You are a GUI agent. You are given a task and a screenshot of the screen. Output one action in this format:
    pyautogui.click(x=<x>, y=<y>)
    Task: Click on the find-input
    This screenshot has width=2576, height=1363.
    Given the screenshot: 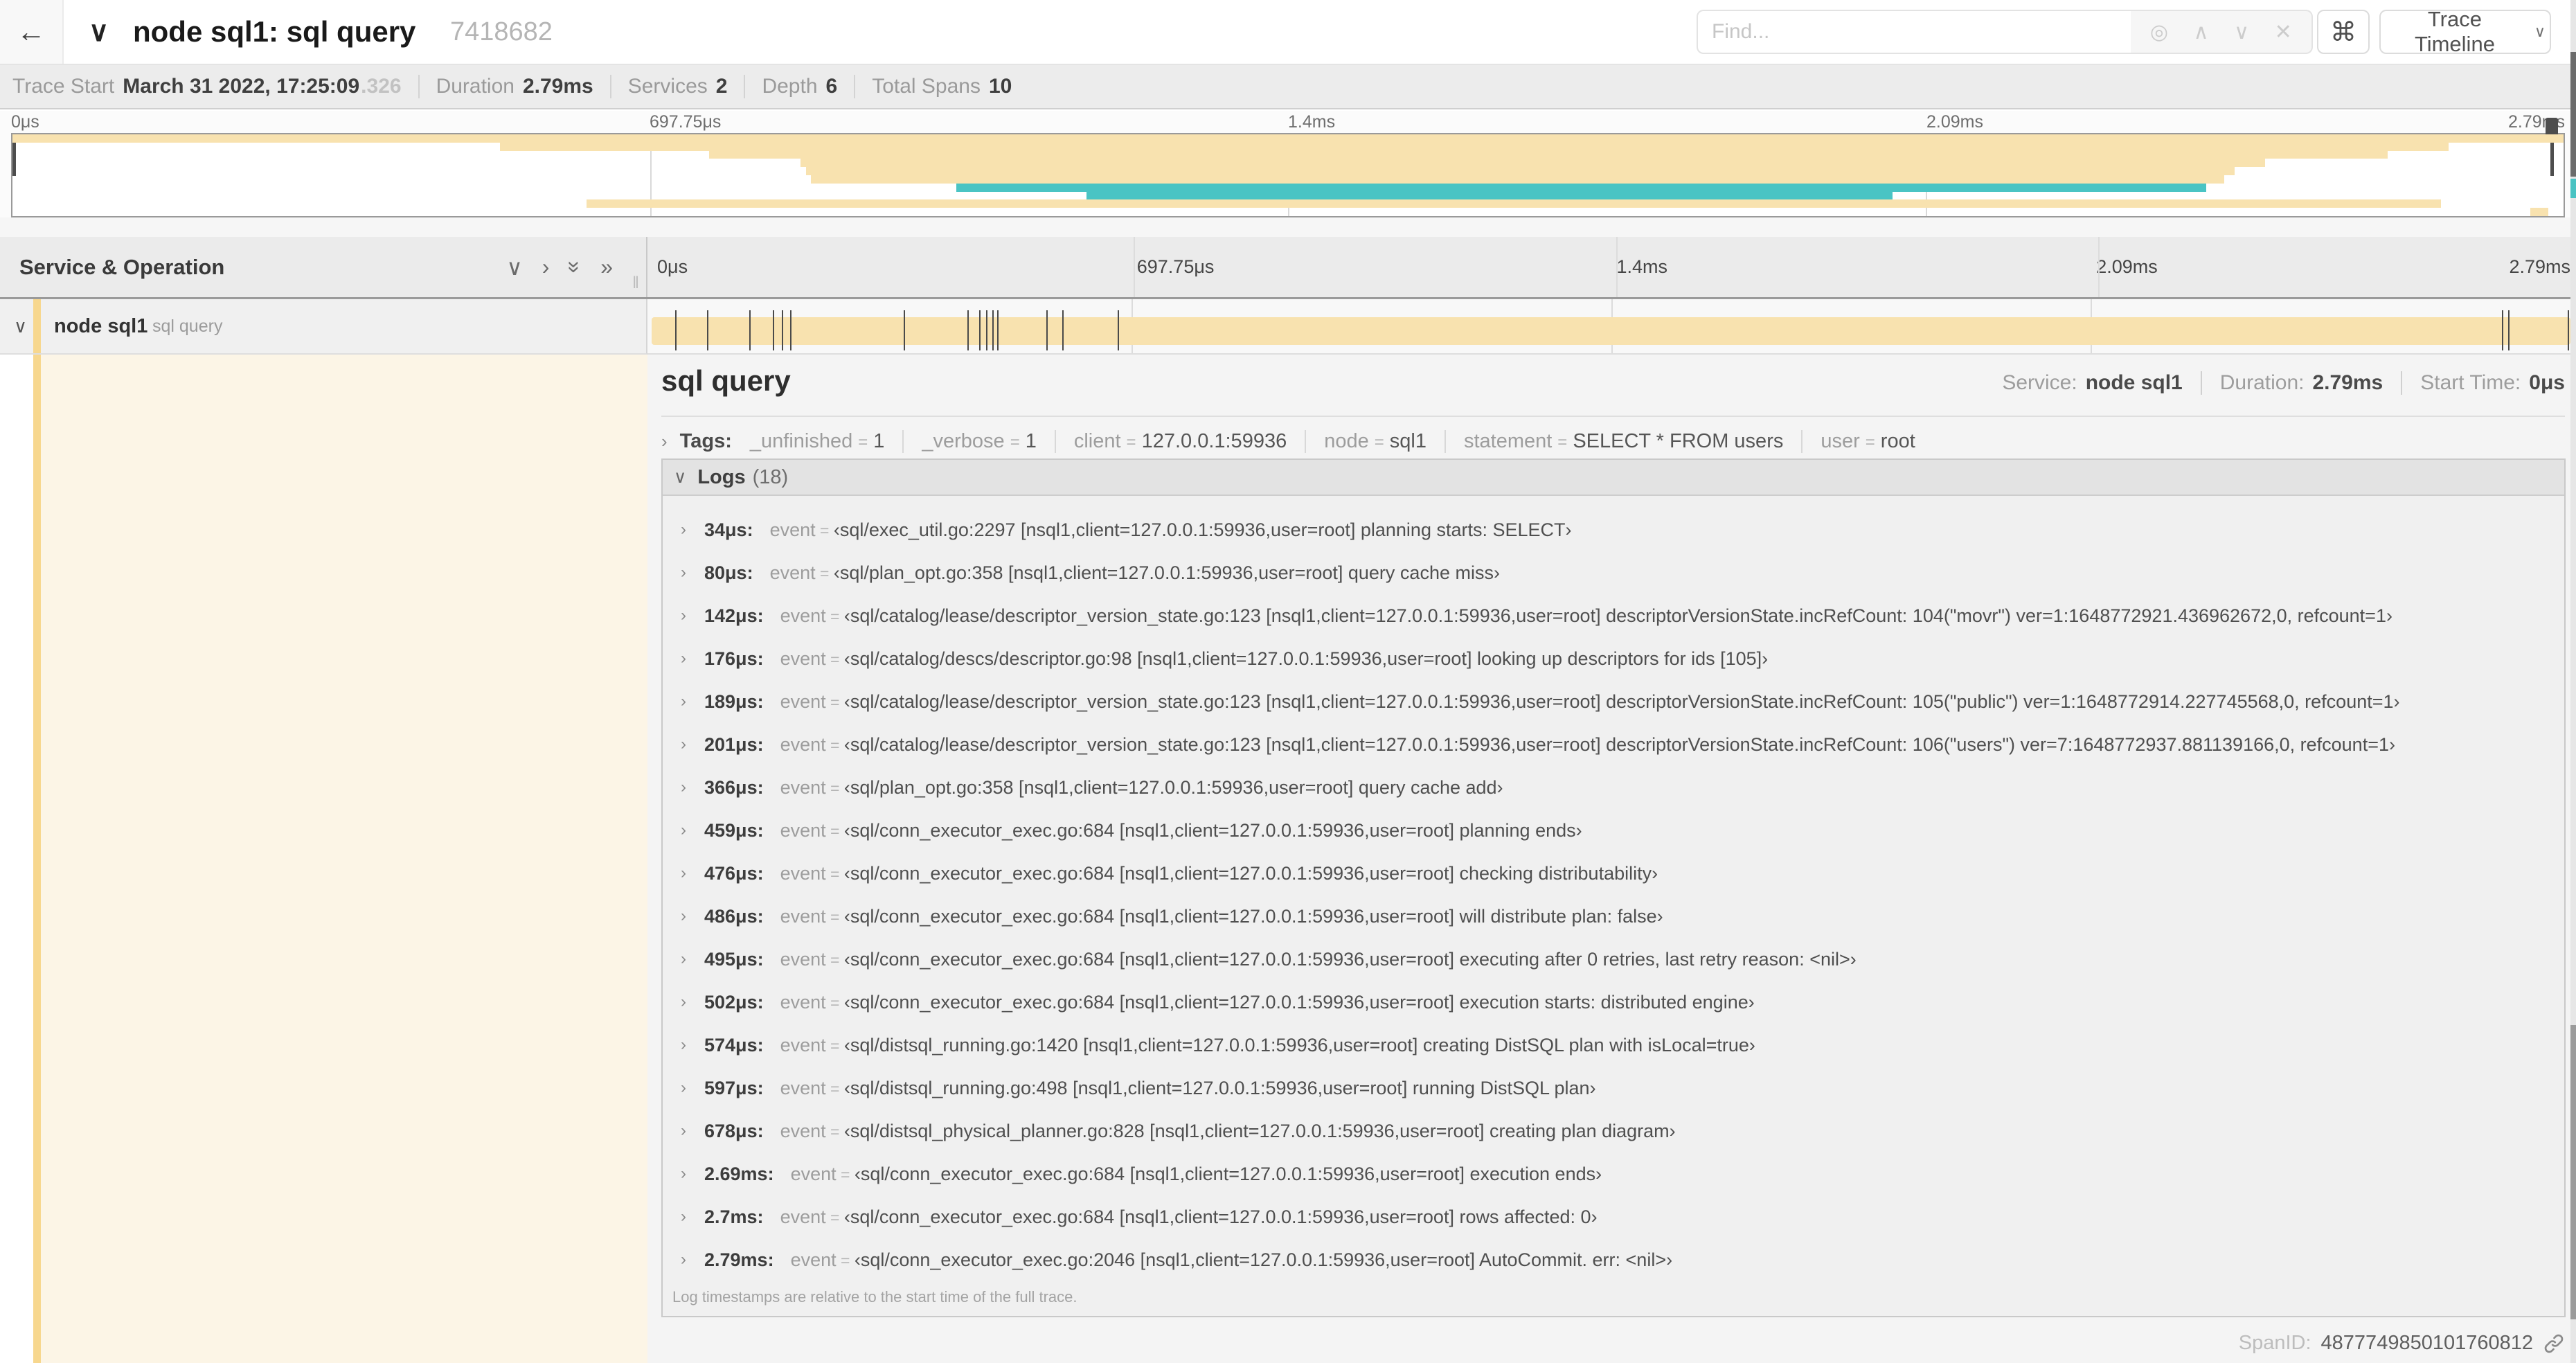 What is the action you would take?
    pyautogui.click(x=1914, y=32)
    